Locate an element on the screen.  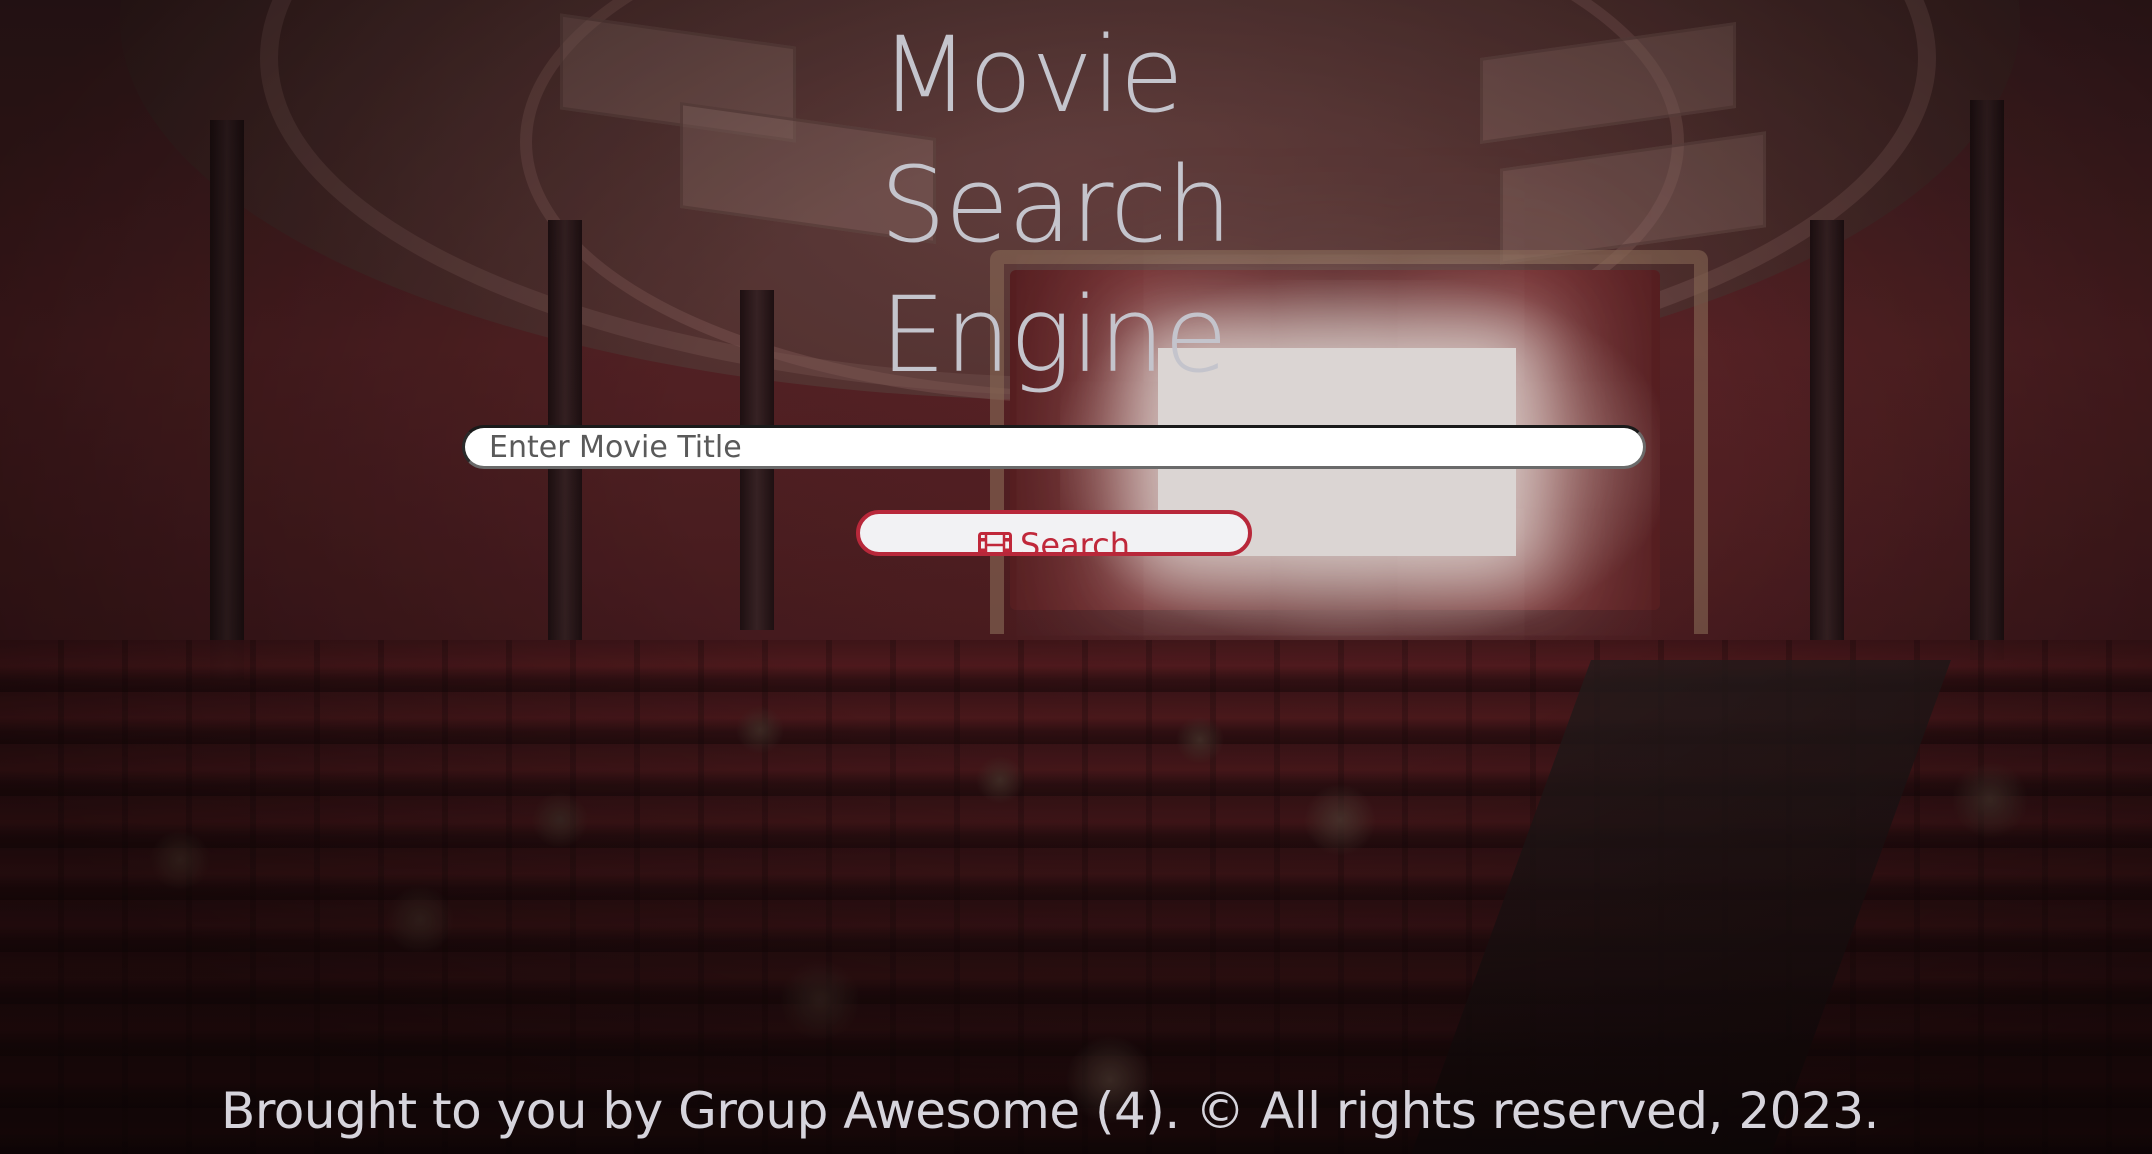
movie-title-input is located at coordinates (1054, 447).